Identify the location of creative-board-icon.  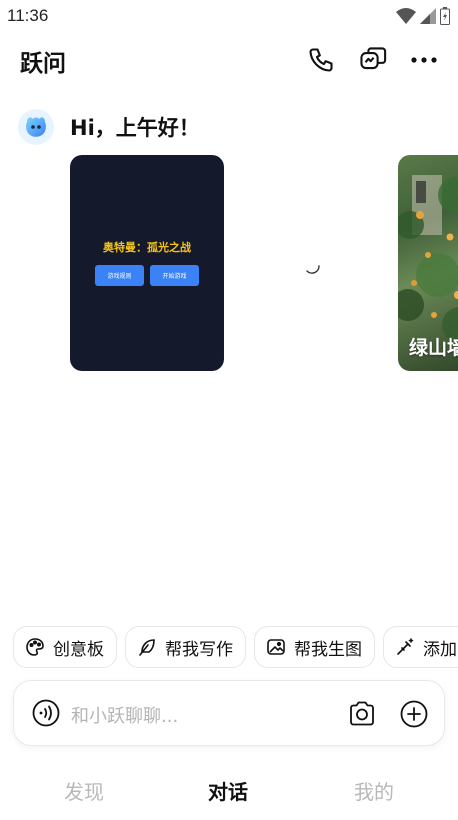
(35, 647).